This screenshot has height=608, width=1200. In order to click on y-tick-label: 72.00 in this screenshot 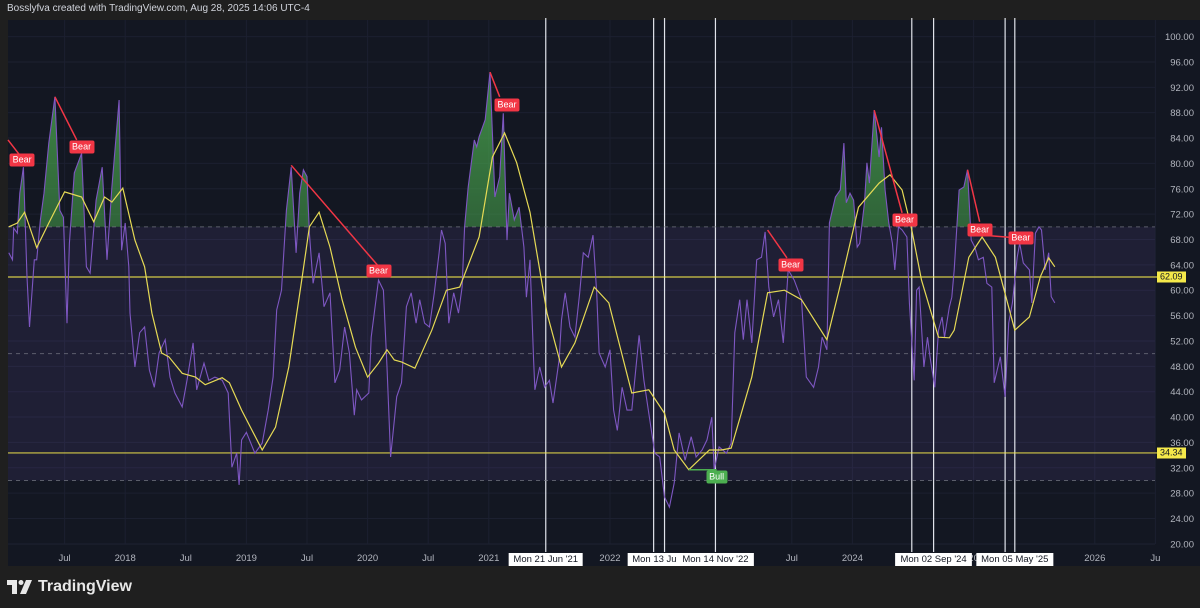, I will do `click(1182, 215)`.